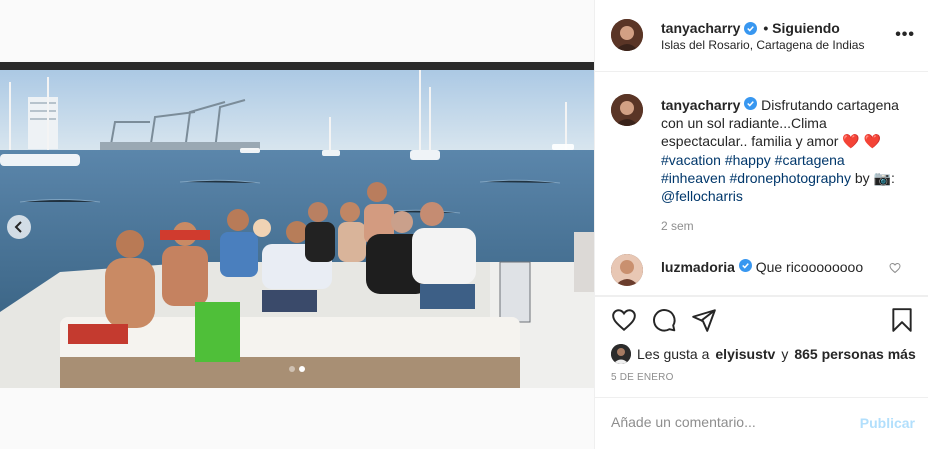  I want to click on post-date: 5 DE ENERO, so click(642, 377).